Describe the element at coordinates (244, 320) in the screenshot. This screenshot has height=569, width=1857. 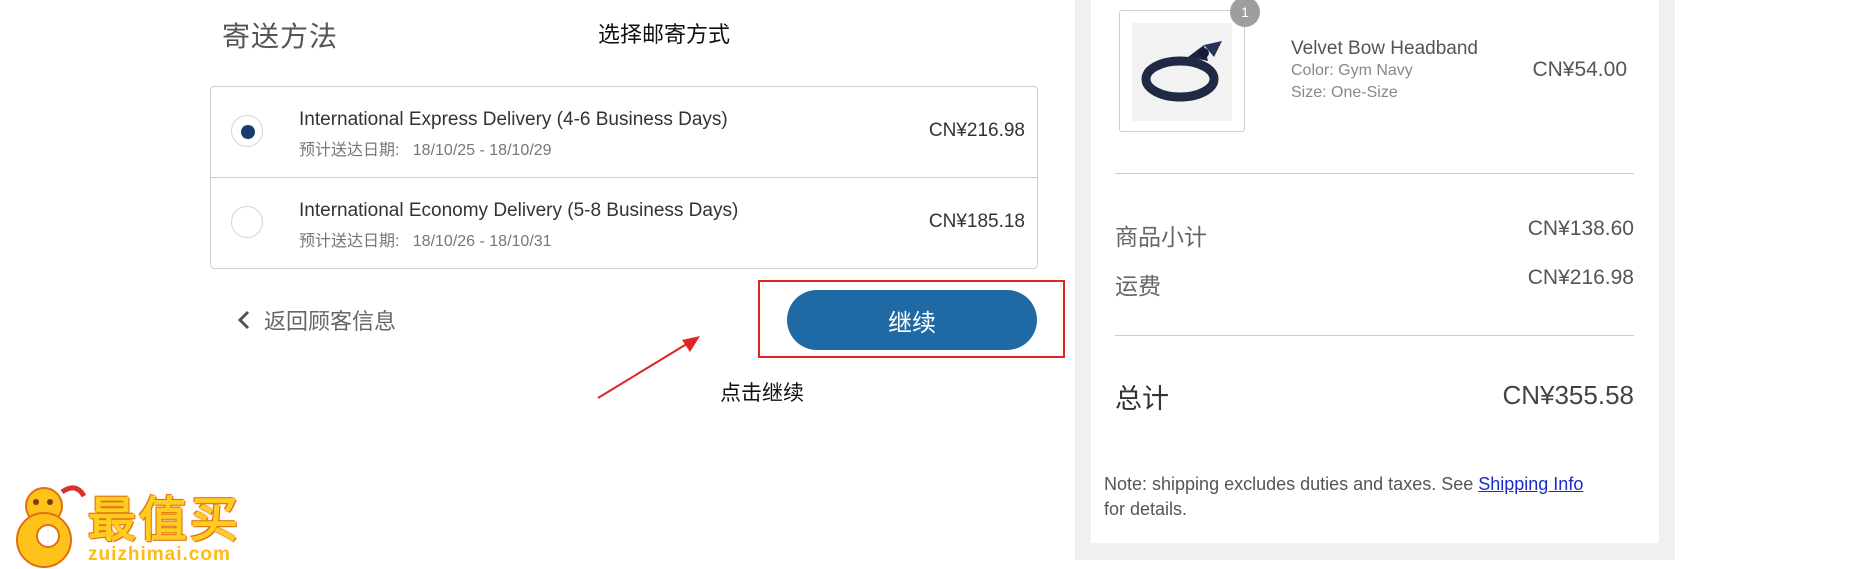
I see `chevron-left-icon` at that location.